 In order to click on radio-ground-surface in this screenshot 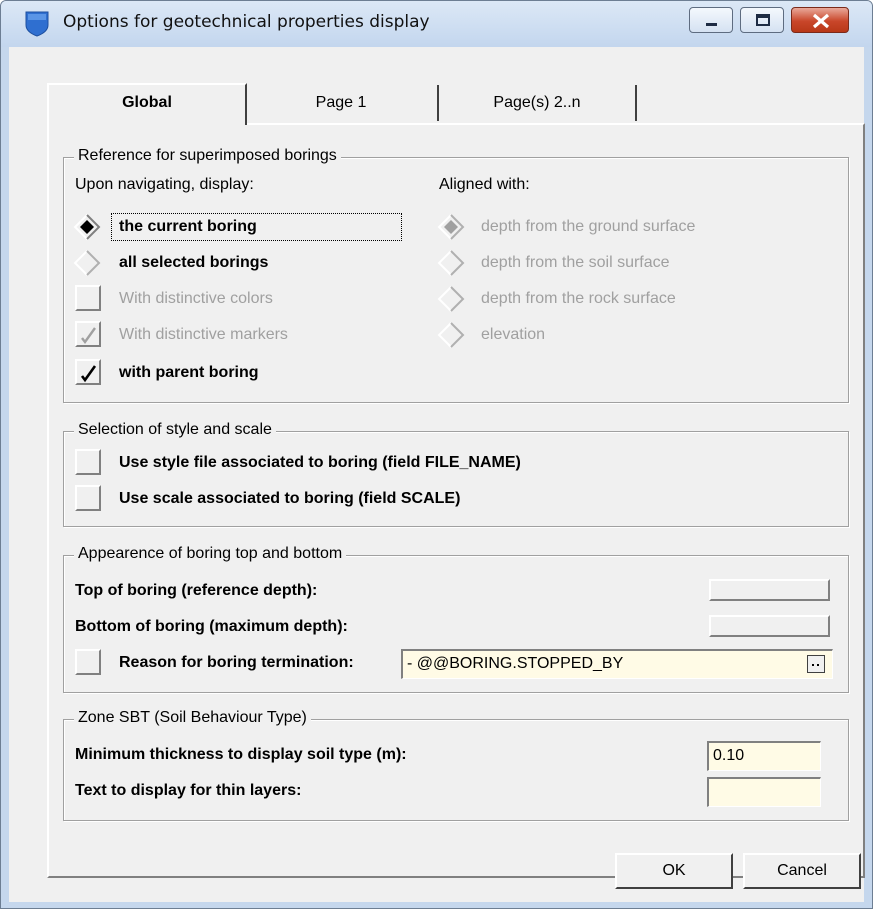, I will do `click(451, 227)`.